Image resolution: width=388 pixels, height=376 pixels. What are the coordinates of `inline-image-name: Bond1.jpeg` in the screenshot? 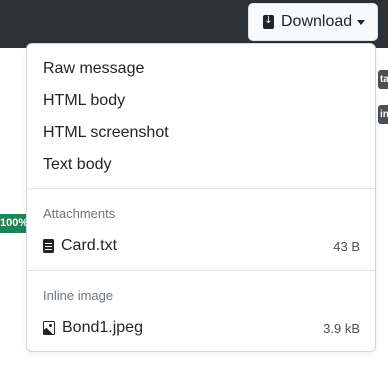 It's located at (102, 327).